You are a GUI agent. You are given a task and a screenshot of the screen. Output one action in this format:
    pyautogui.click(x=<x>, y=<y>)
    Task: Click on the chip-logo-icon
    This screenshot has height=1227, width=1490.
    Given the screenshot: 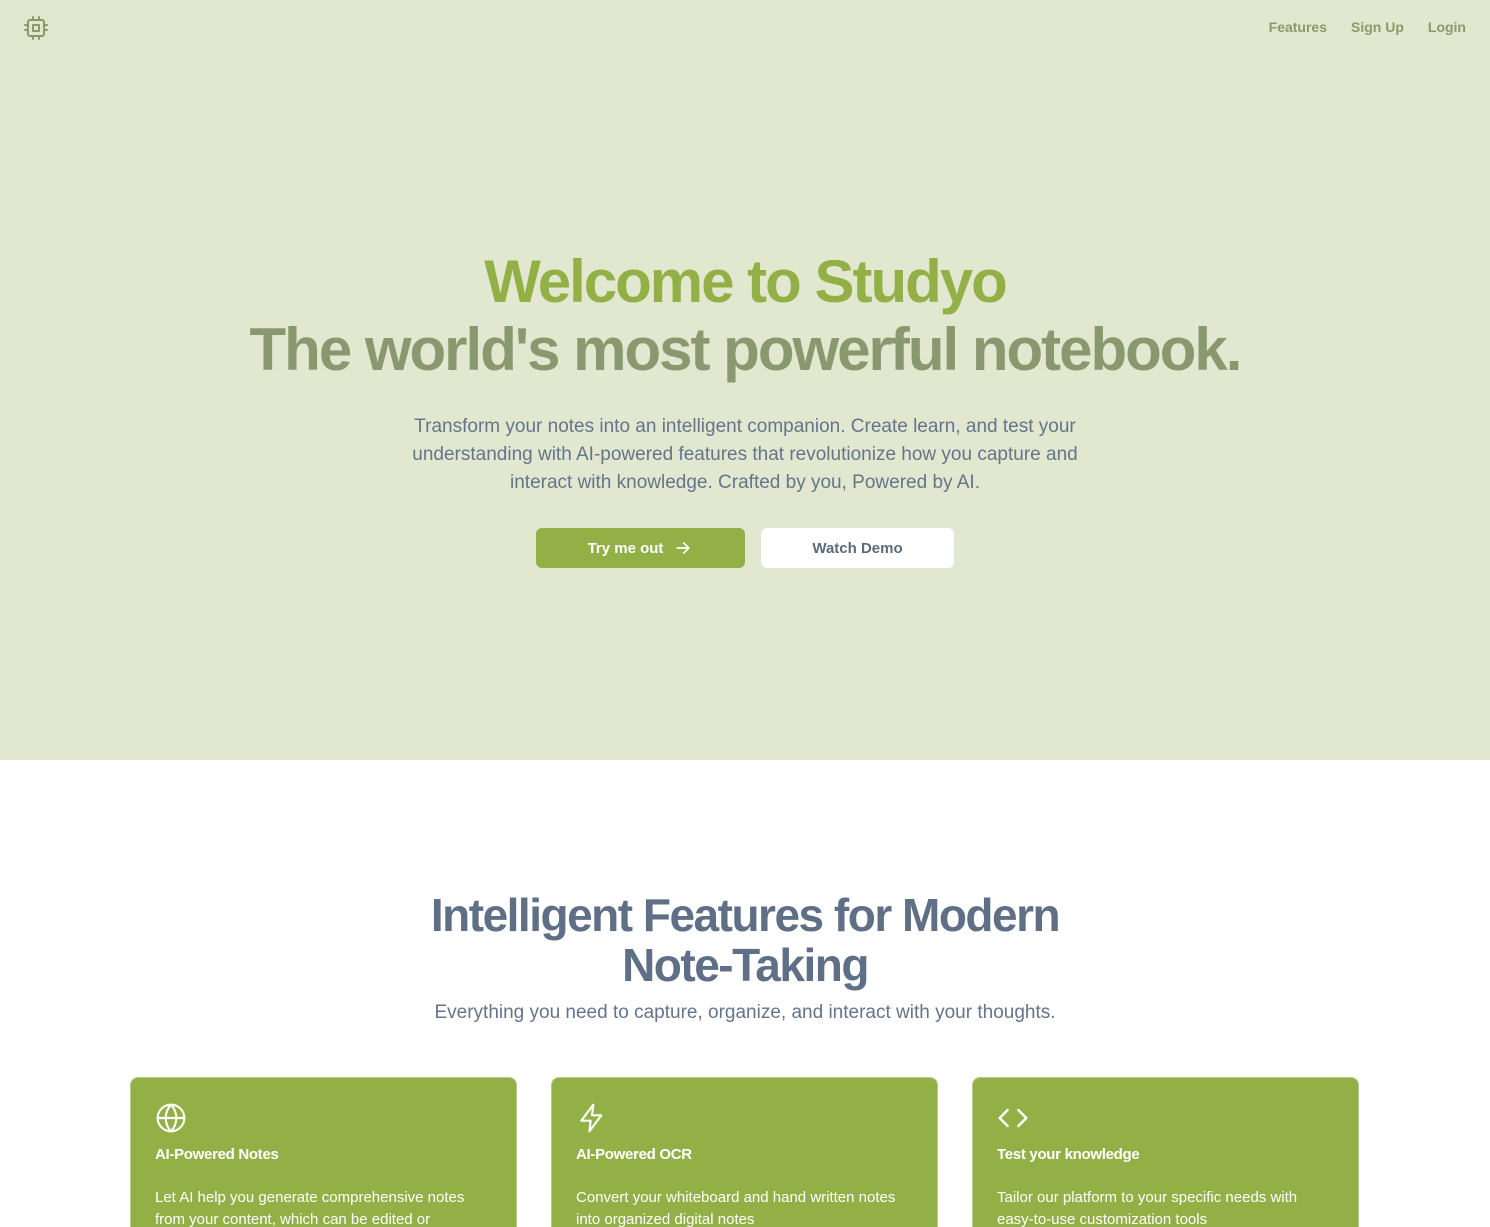 What is the action you would take?
    pyautogui.click(x=36, y=28)
    